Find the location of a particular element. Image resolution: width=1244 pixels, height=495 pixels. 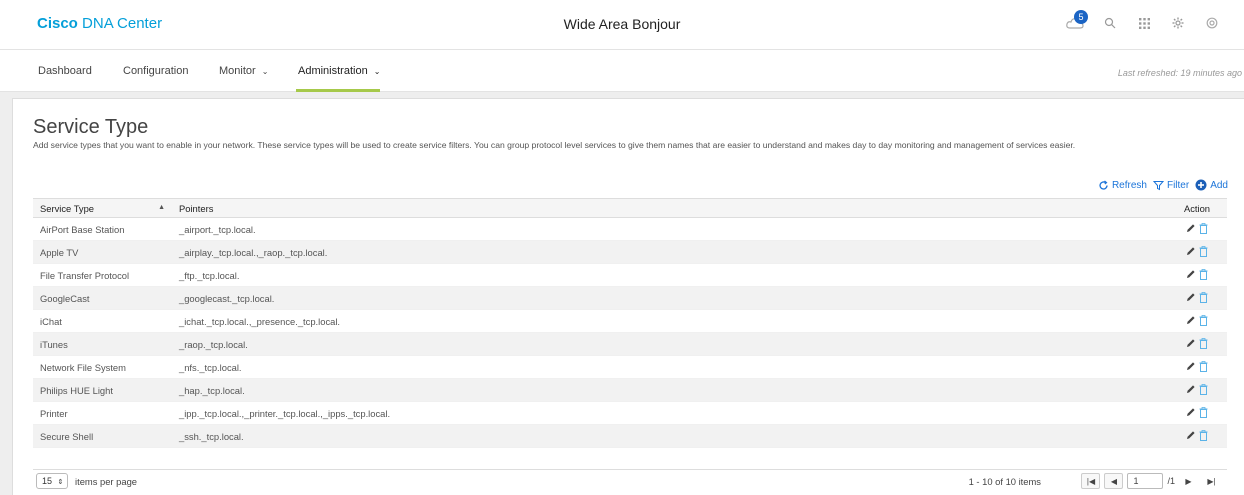

first-page-icon: |◀ is located at coordinates (1091, 481).